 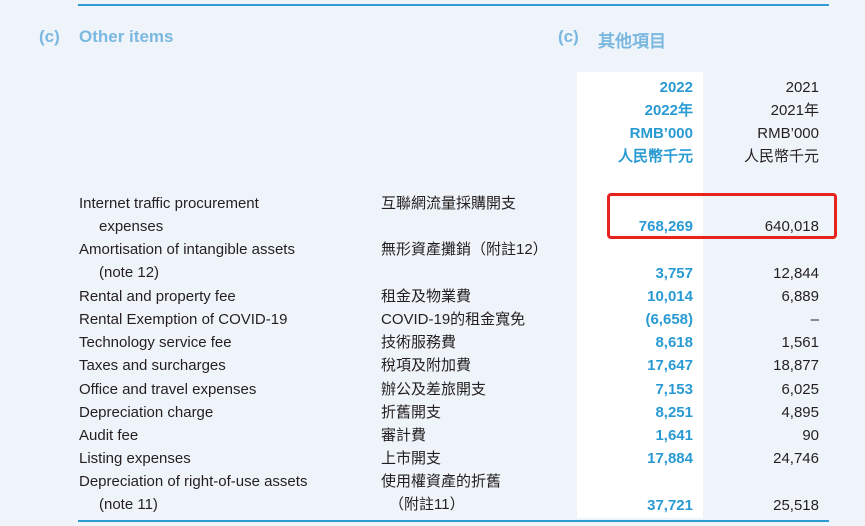 I want to click on row-label-en-text: Rental Exemption of COVID-19, so click(x=183, y=319).